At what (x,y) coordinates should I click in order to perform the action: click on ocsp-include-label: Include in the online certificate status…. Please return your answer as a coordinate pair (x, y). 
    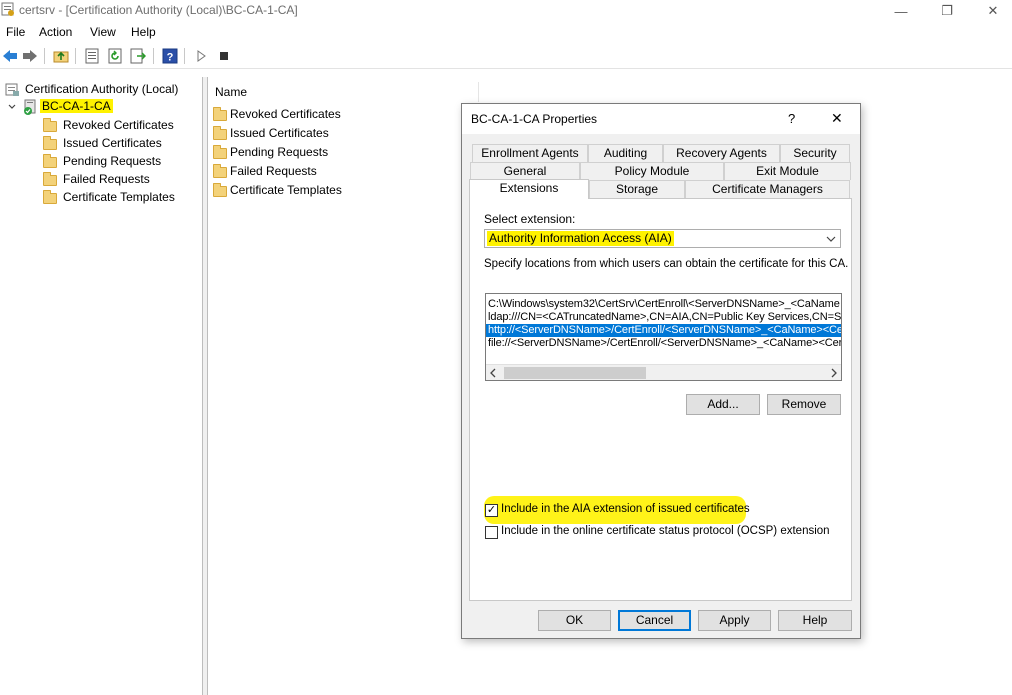
    Looking at the image, I should click on (665, 531).